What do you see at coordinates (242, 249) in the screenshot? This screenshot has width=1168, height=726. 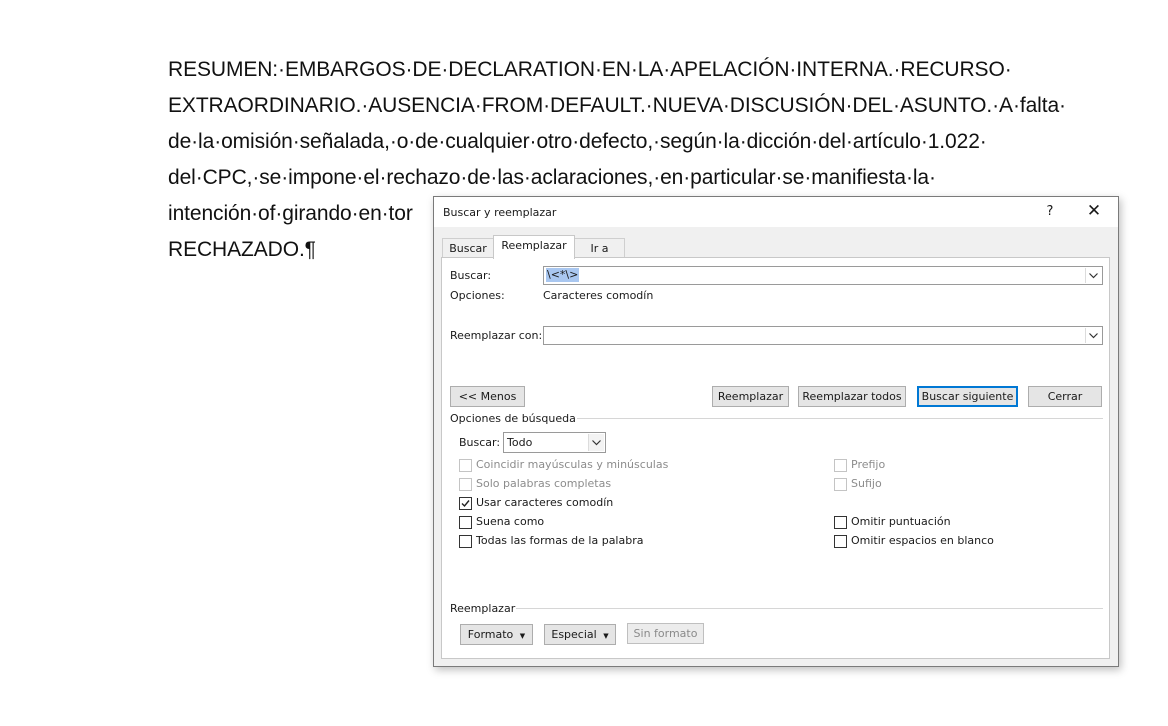 I see `doc-line-6: RECHAZADO.¶` at bounding box center [242, 249].